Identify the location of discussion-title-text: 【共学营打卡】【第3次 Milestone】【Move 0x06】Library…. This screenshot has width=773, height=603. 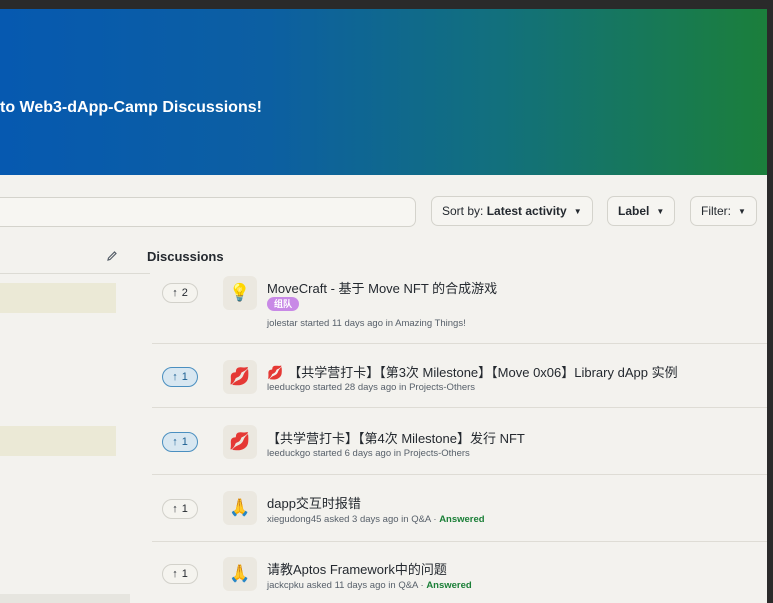
(483, 372).